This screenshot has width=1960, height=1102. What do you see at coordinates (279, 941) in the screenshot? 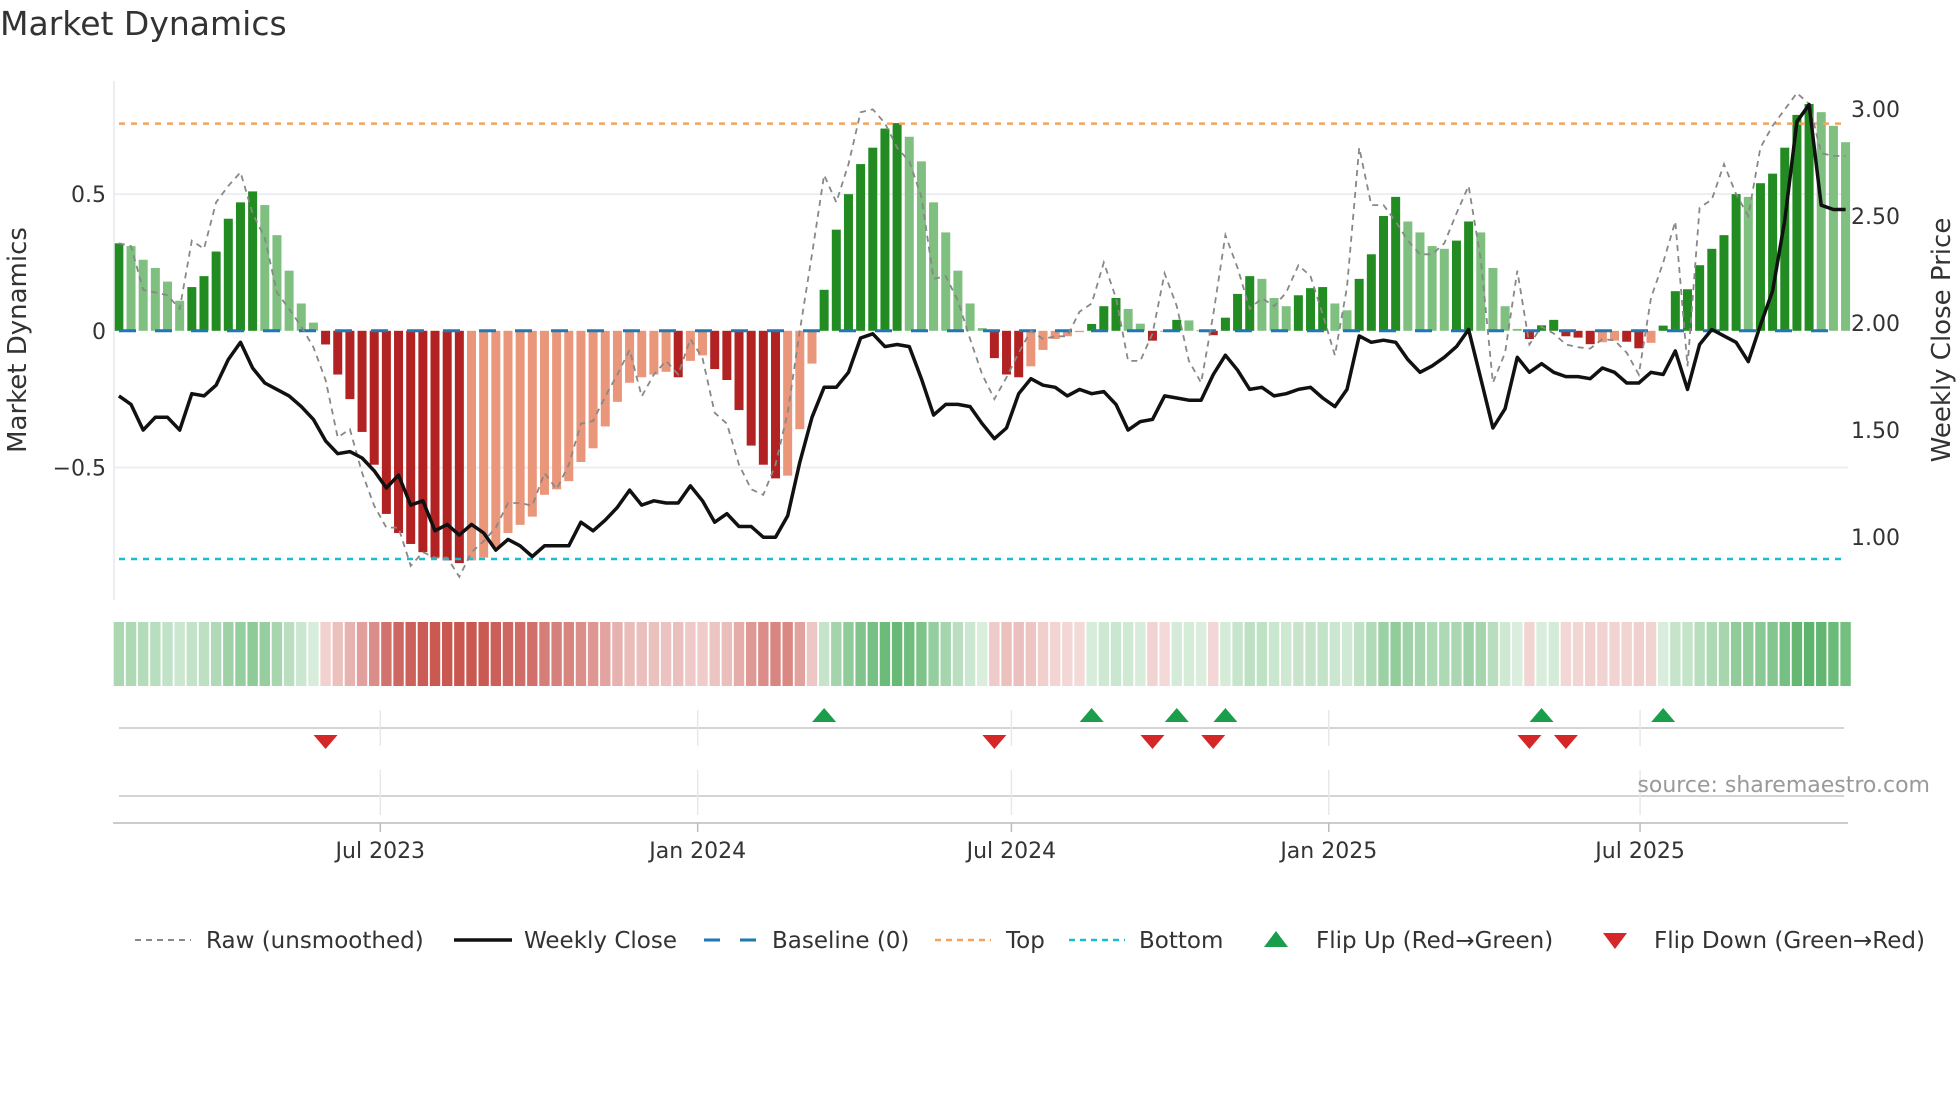
I see `legend-item-raw: Raw (unsmoothed)` at bounding box center [279, 941].